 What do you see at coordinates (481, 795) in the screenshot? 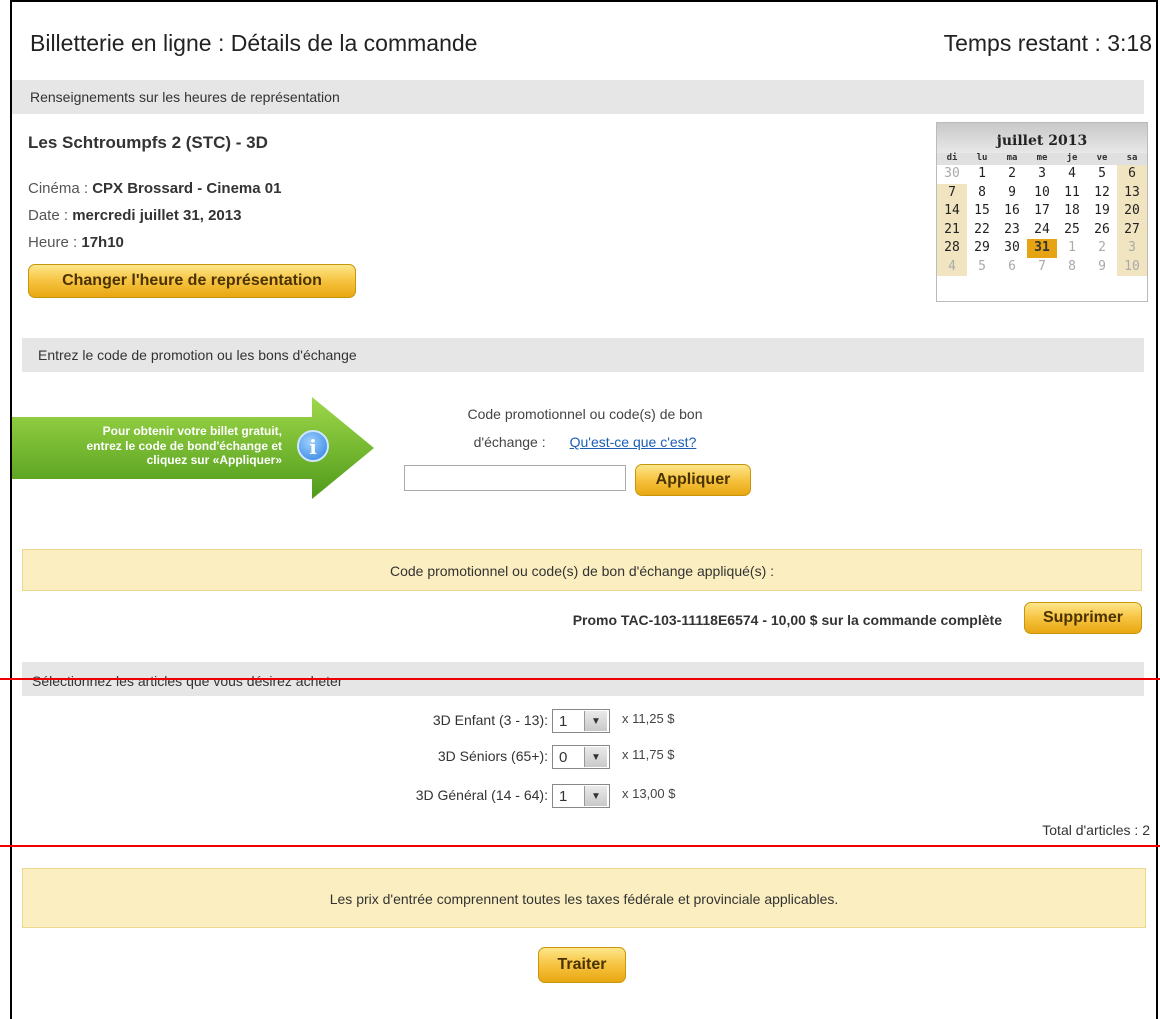
I see `ticket-type-label: 3D Général (14 - 64):` at bounding box center [481, 795].